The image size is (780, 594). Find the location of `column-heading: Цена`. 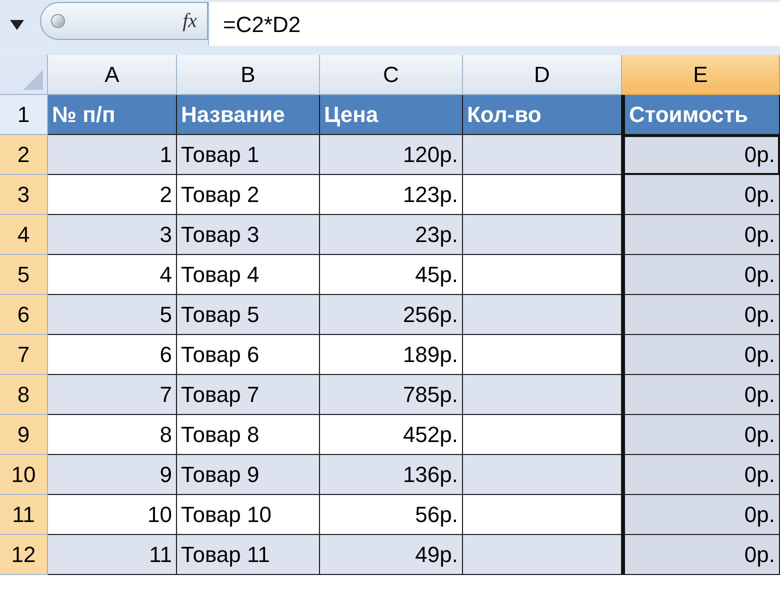

column-heading: Цена is located at coordinates (391, 115).